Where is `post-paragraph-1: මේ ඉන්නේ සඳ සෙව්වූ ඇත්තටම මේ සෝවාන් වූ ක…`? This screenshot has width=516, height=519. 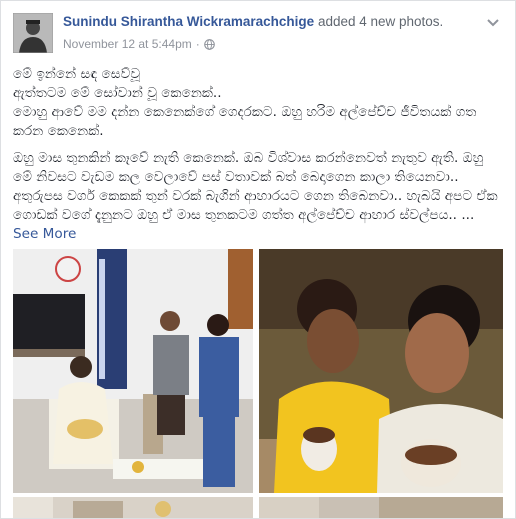 post-paragraph-1: මේ ඉන්නේ සඳ සෙව්වූ ඇත්තටම මේ සෝවාන් වූ ක… is located at coordinates (245, 102).